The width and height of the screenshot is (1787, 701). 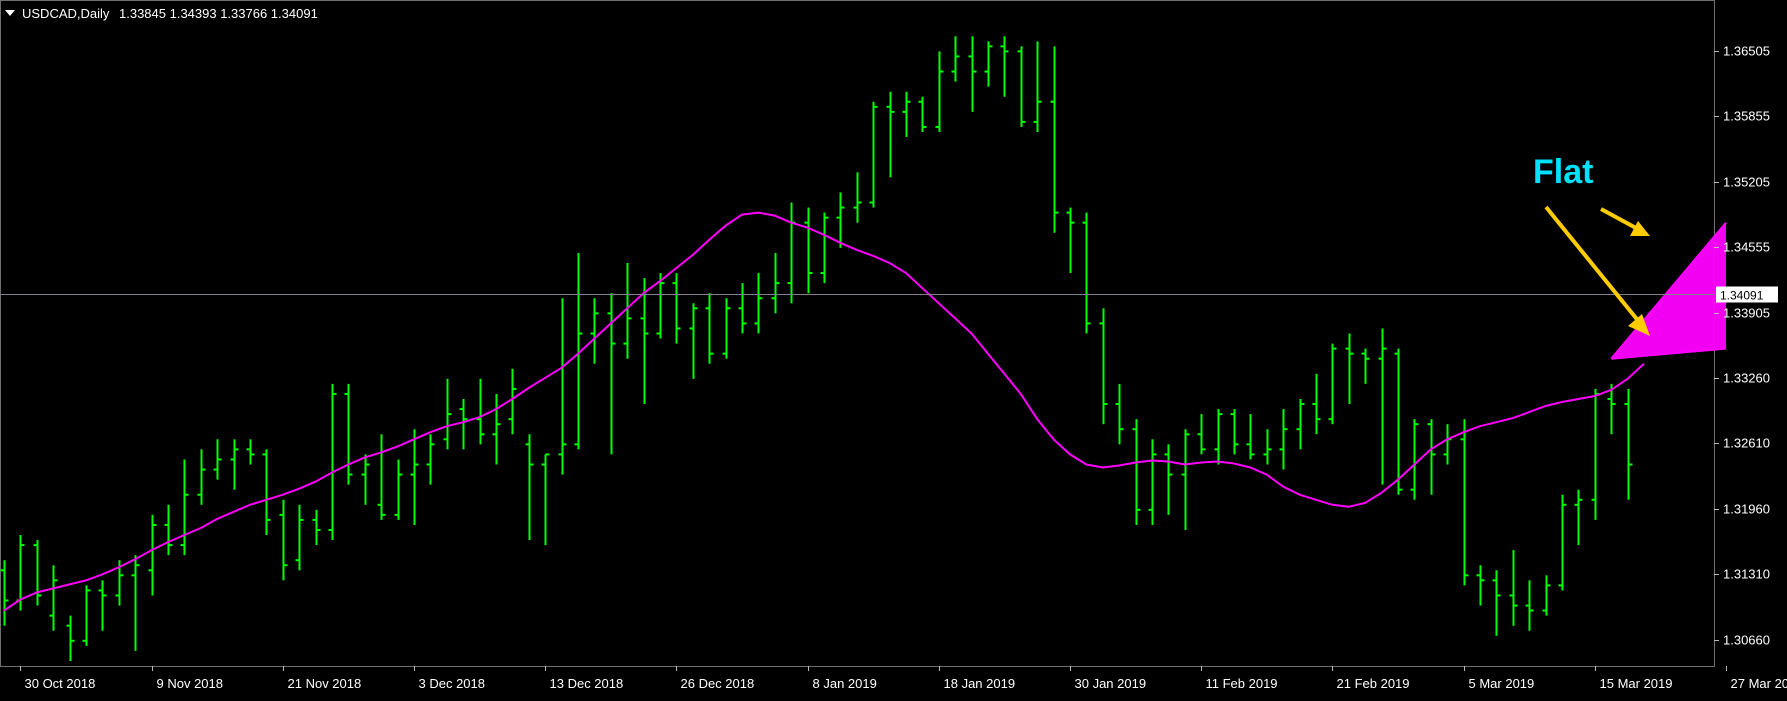 I want to click on y-tick-label: 1.35205, so click(x=1746, y=182).